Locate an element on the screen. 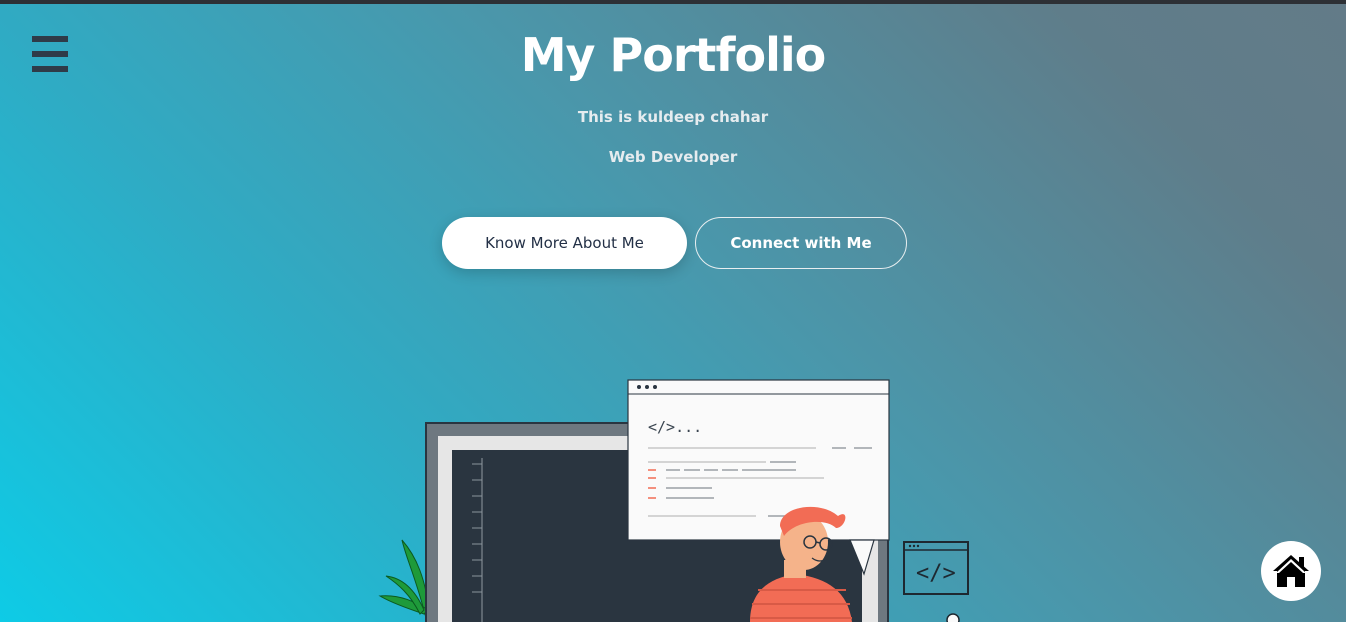 This screenshot has width=1346, height=622. code-tag-icon: </> is located at coordinates (936, 581).